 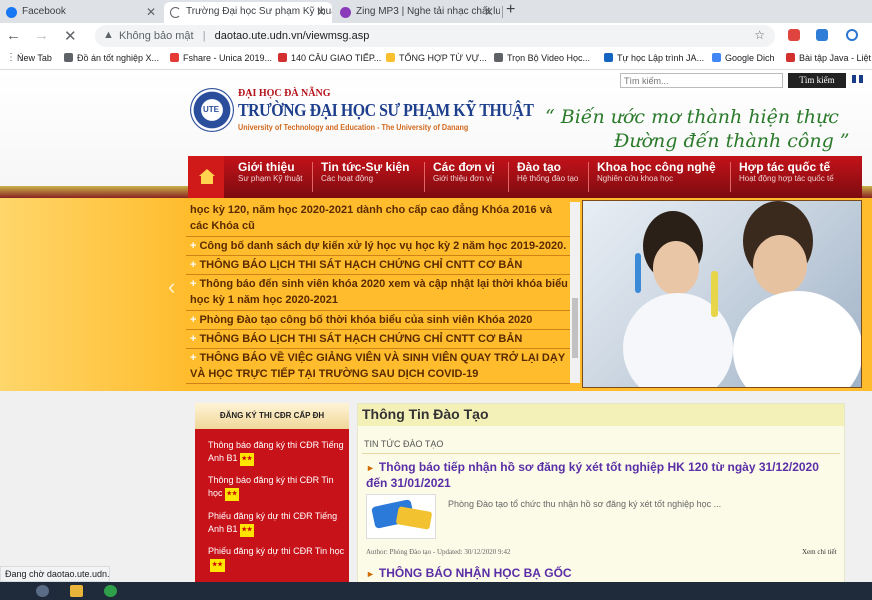 What do you see at coordinates (817, 80) in the screenshot?
I see `search-button: Tìm kiếm` at bounding box center [817, 80].